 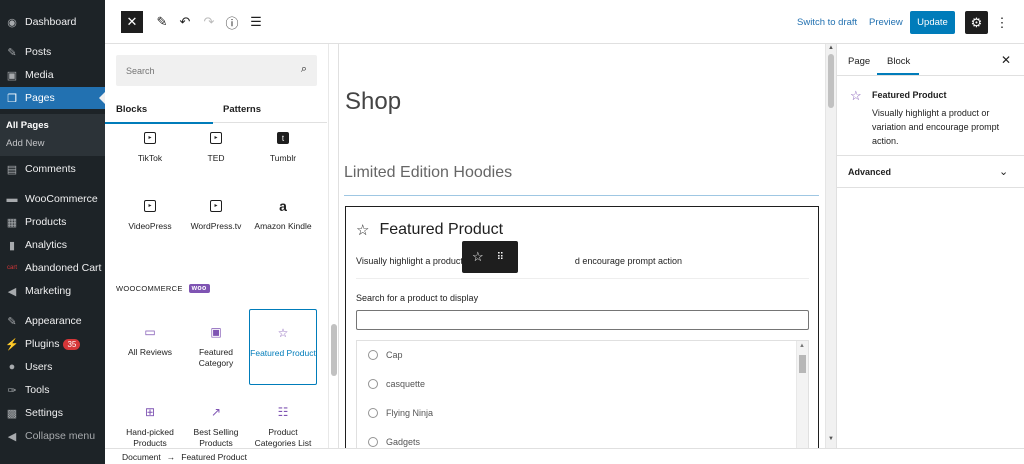 What do you see at coordinates (12, 169) in the screenshot?
I see `comments-icon: ▤` at bounding box center [12, 169].